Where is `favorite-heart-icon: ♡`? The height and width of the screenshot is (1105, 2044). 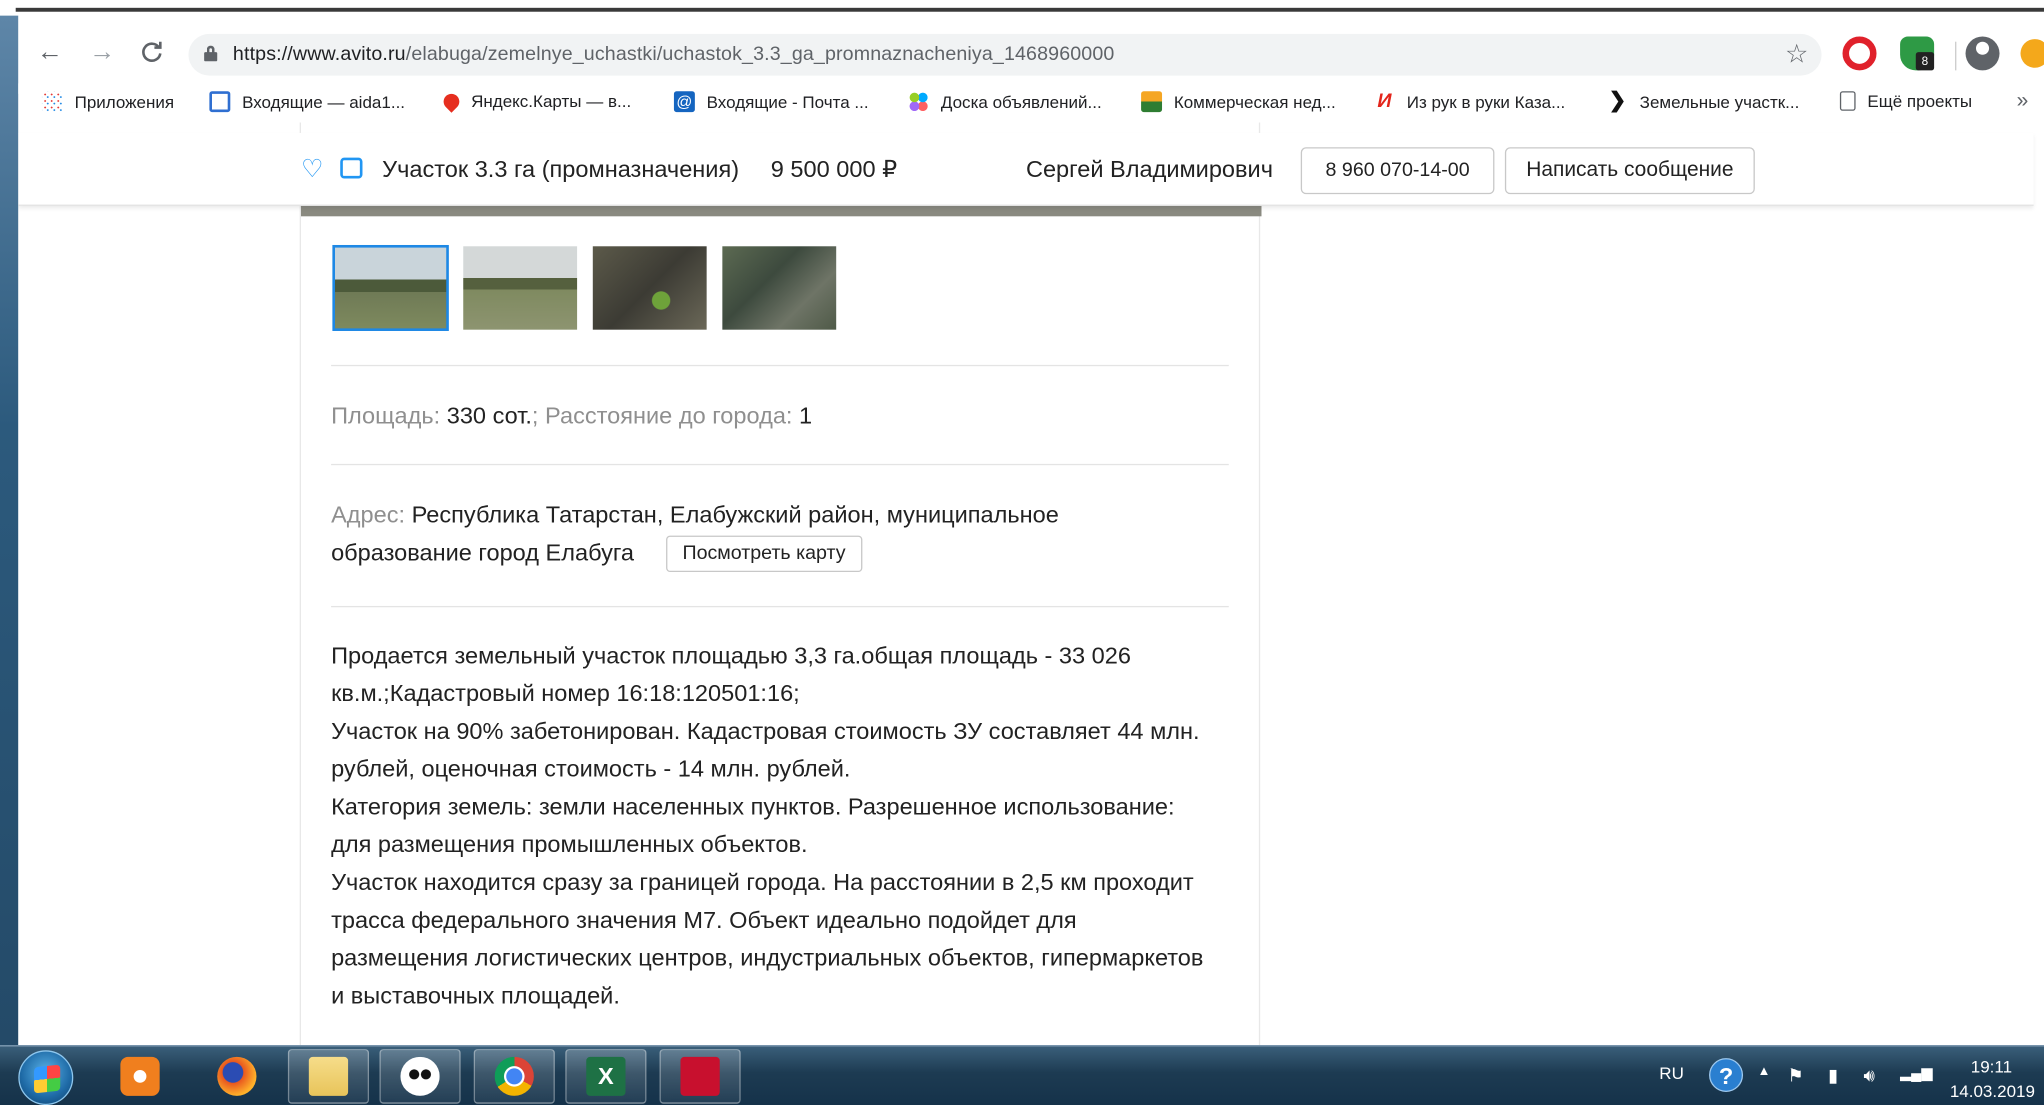 favorite-heart-icon: ♡ is located at coordinates (312, 170).